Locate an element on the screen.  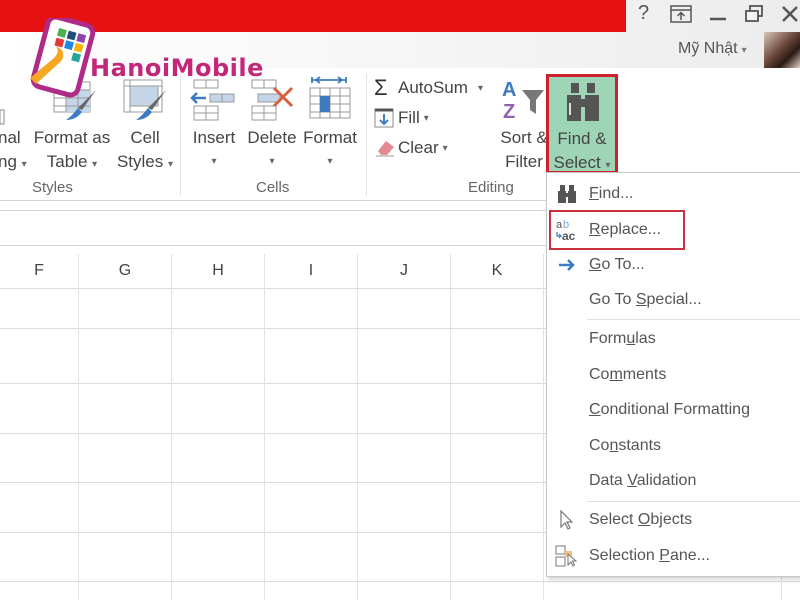
fill-label: Fill is located at coordinates (409, 117).